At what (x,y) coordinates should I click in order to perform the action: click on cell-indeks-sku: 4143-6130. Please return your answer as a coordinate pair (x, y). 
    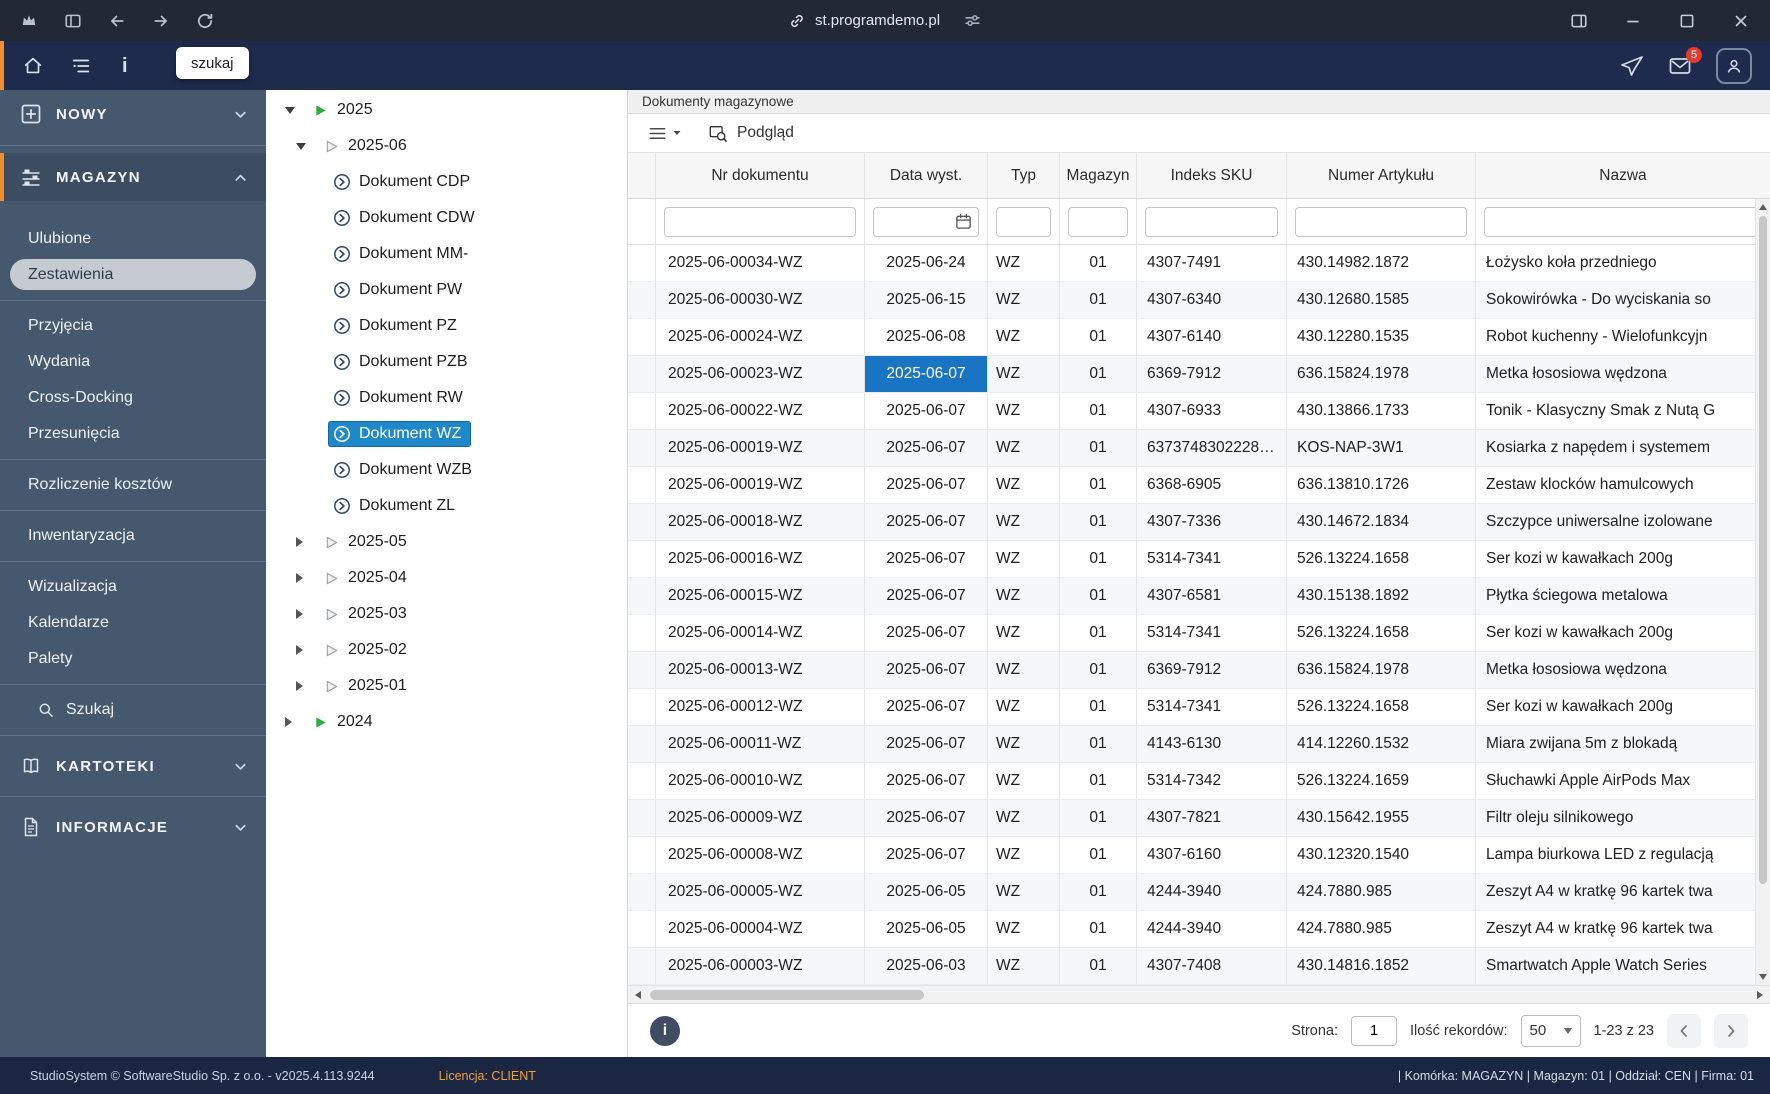
    Looking at the image, I should click on (1212, 744).